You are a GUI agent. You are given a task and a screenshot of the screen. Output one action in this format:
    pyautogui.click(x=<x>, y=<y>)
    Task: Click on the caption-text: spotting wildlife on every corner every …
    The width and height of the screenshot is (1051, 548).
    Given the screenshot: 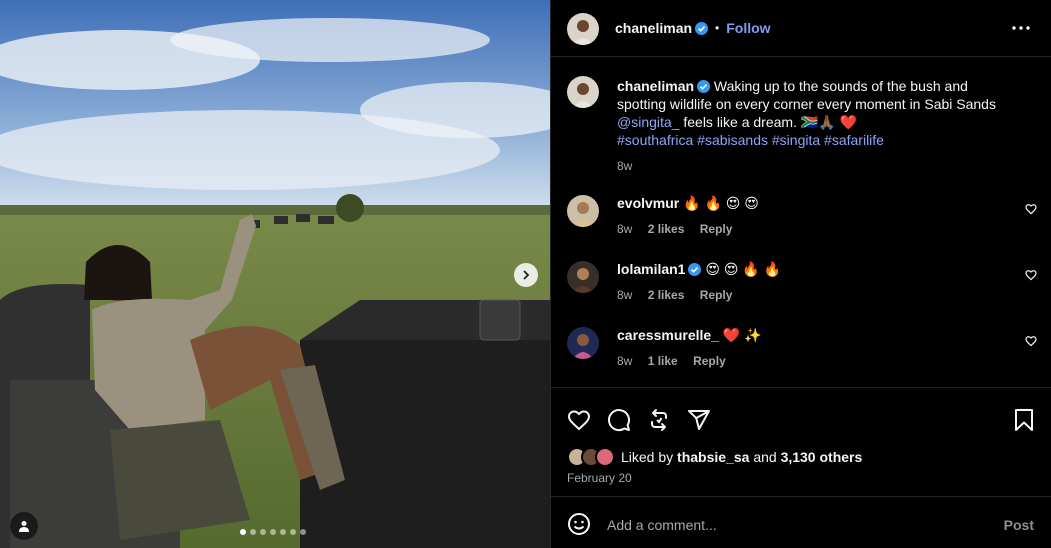 What is the action you would take?
    pyautogui.click(x=806, y=104)
    